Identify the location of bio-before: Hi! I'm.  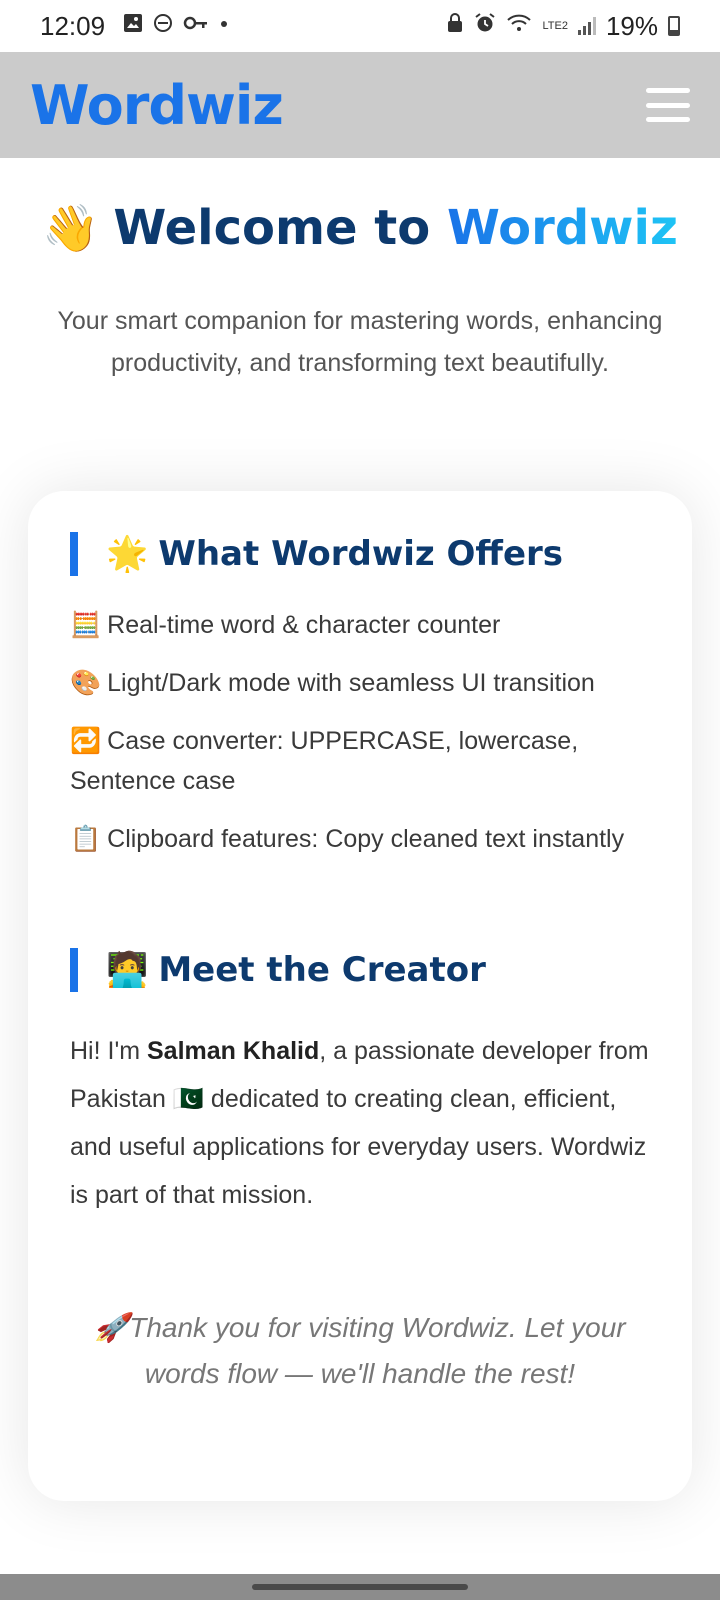
(108, 1051).